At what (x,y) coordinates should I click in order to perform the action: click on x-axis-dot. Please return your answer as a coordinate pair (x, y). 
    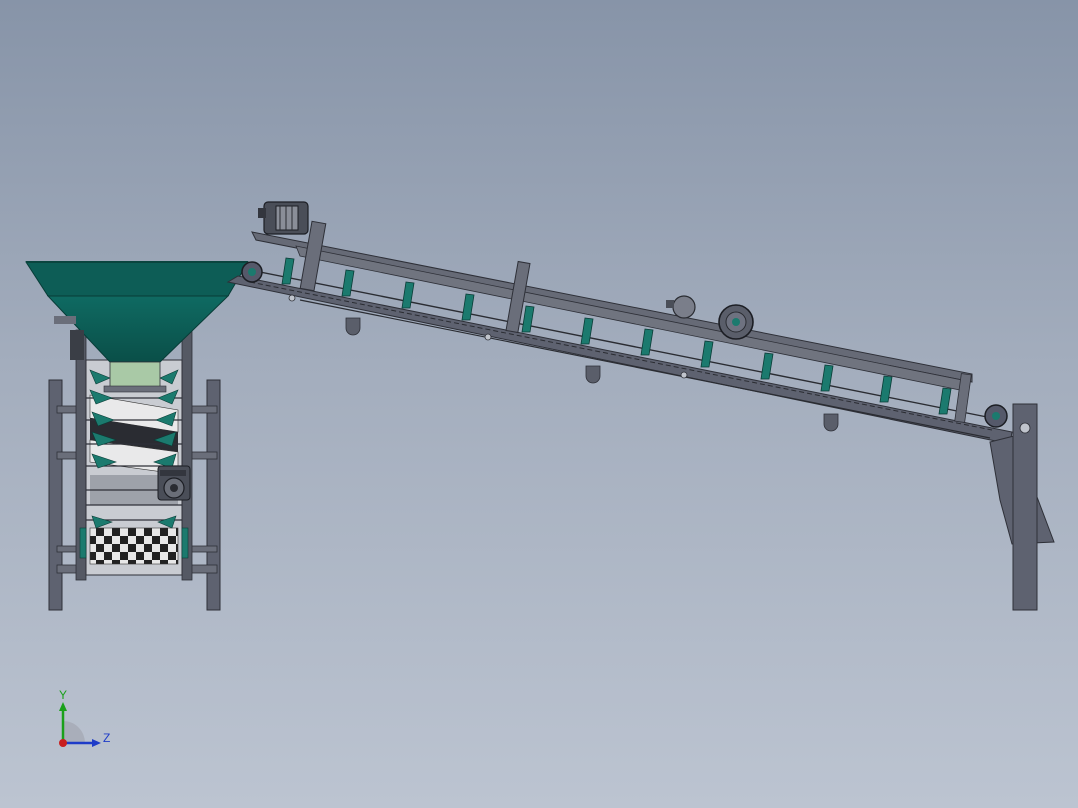
    Looking at the image, I should click on (63, 743).